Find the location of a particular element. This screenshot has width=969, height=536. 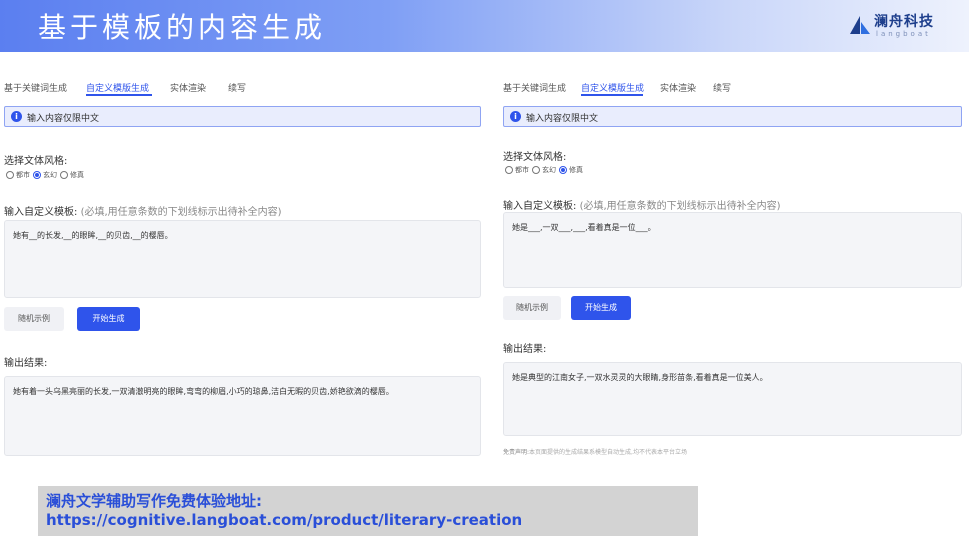

disclaimer-text: 本页面提供的生成结果系模型自动生成,均不代表本平台立场 is located at coordinates (608, 452).